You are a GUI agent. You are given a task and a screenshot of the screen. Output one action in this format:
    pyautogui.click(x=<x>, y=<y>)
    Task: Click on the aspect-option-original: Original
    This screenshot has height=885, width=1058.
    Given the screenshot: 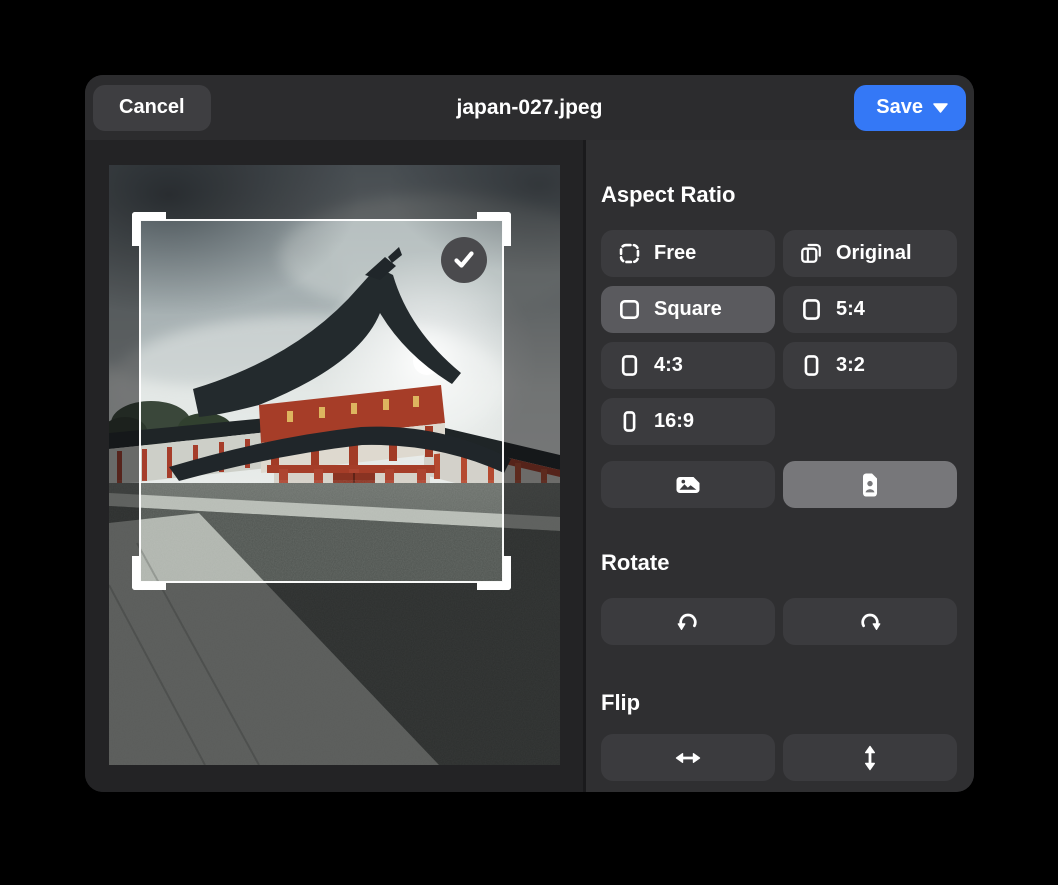 What is the action you would take?
    pyautogui.click(x=870, y=253)
    